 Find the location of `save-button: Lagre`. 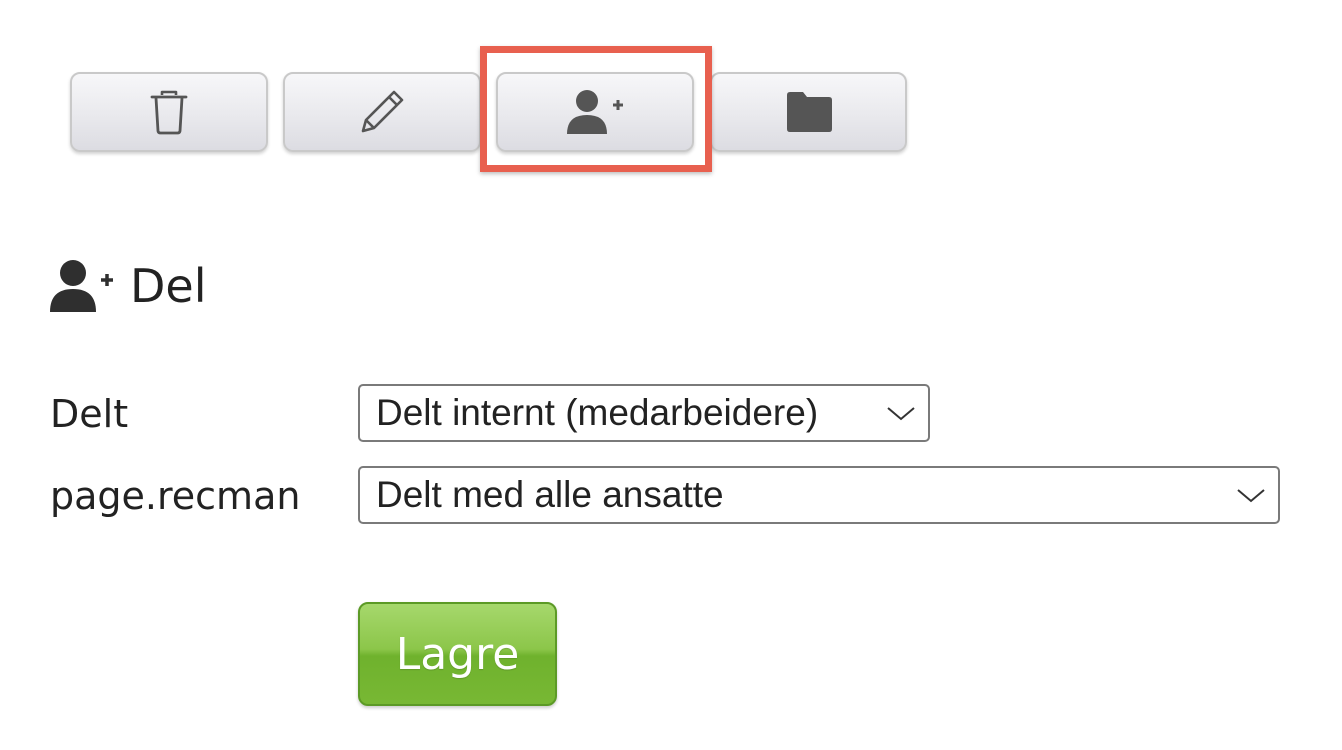

save-button: Lagre is located at coordinates (457, 654).